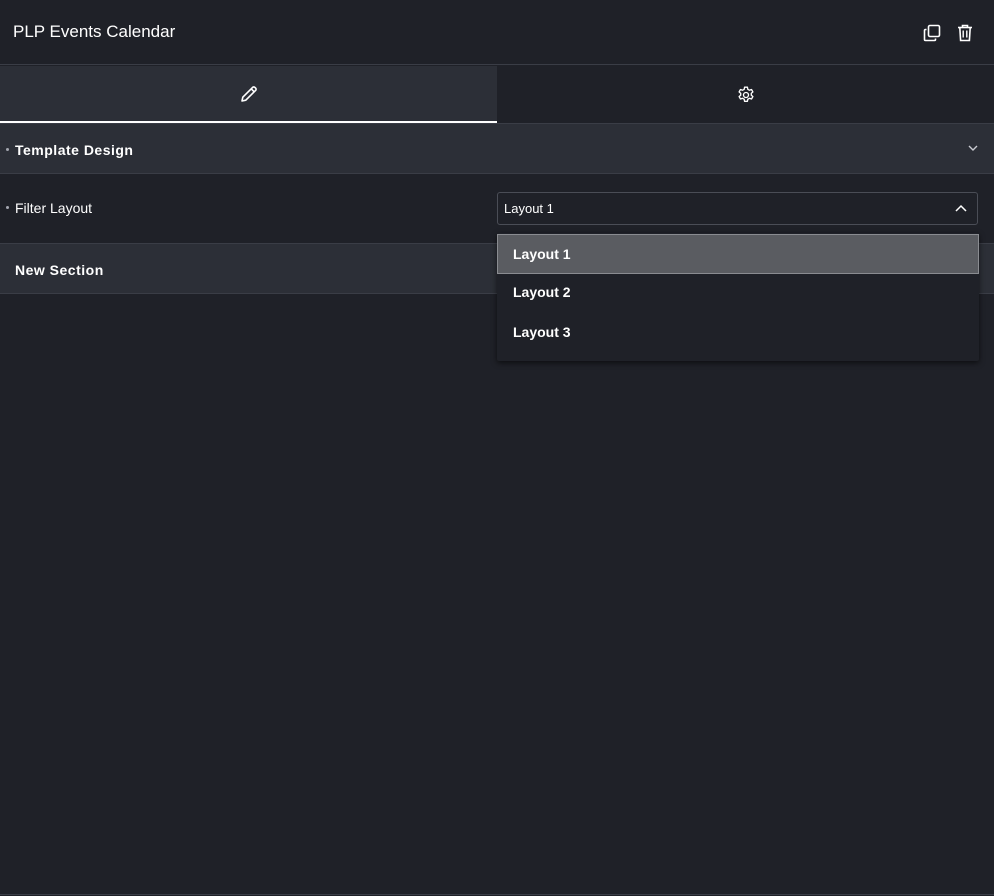 This screenshot has height=896, width=994. I want to click on tab-settings, so click(745, 94).